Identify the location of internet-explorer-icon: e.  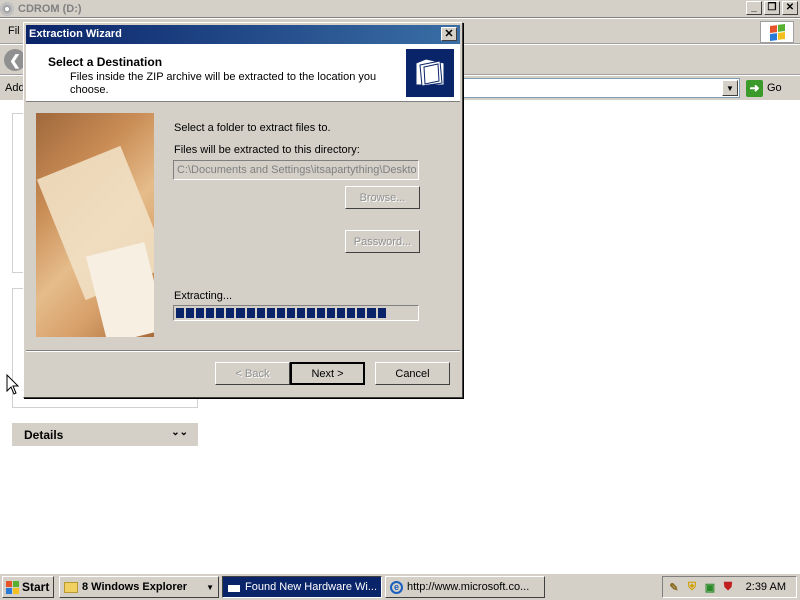
(396, 587).